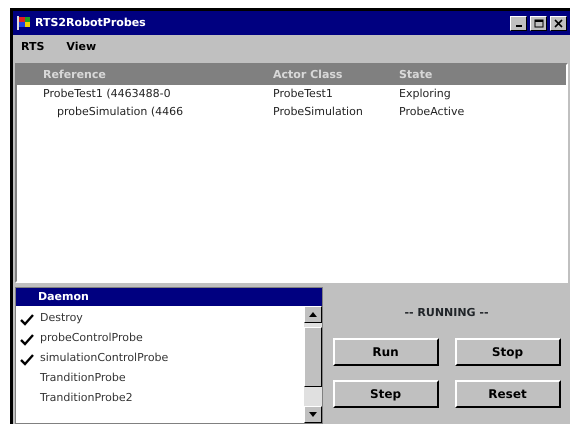 The width and height of the screenshot is (570, 424). I want to click on list-item: TranditionProbe, so click(83, 378).